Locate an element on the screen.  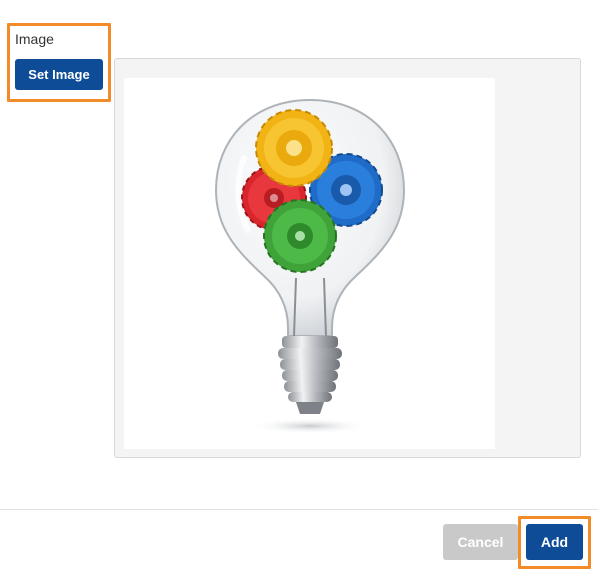
image-field-label: Image is located at coordinates (34, 39).